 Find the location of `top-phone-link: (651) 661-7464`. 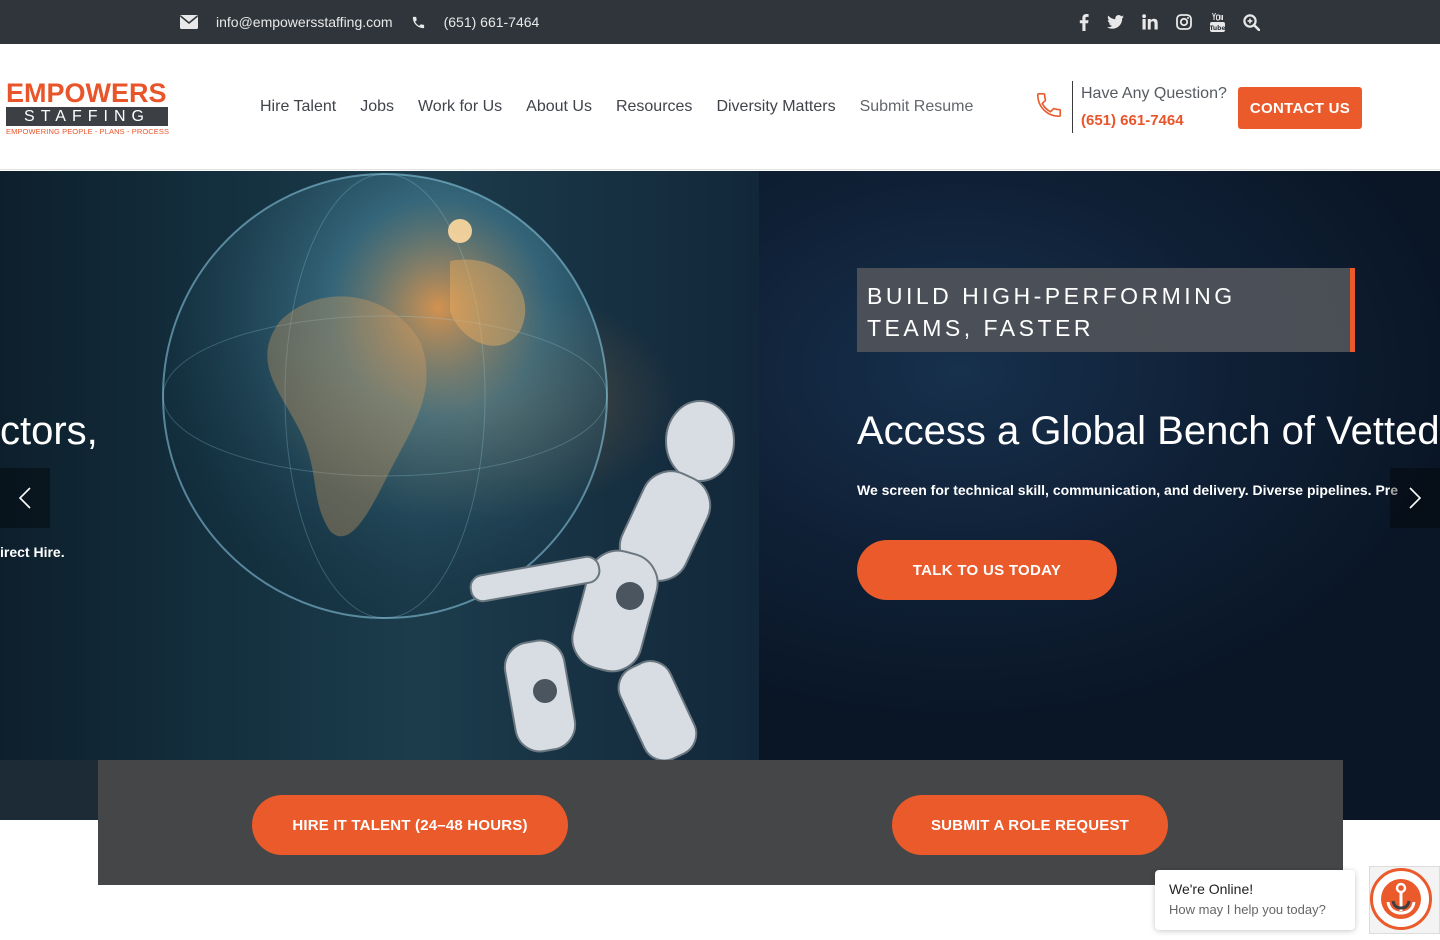

top-phone-link: (651) 661-7464 is located at coordinates (492, 22).